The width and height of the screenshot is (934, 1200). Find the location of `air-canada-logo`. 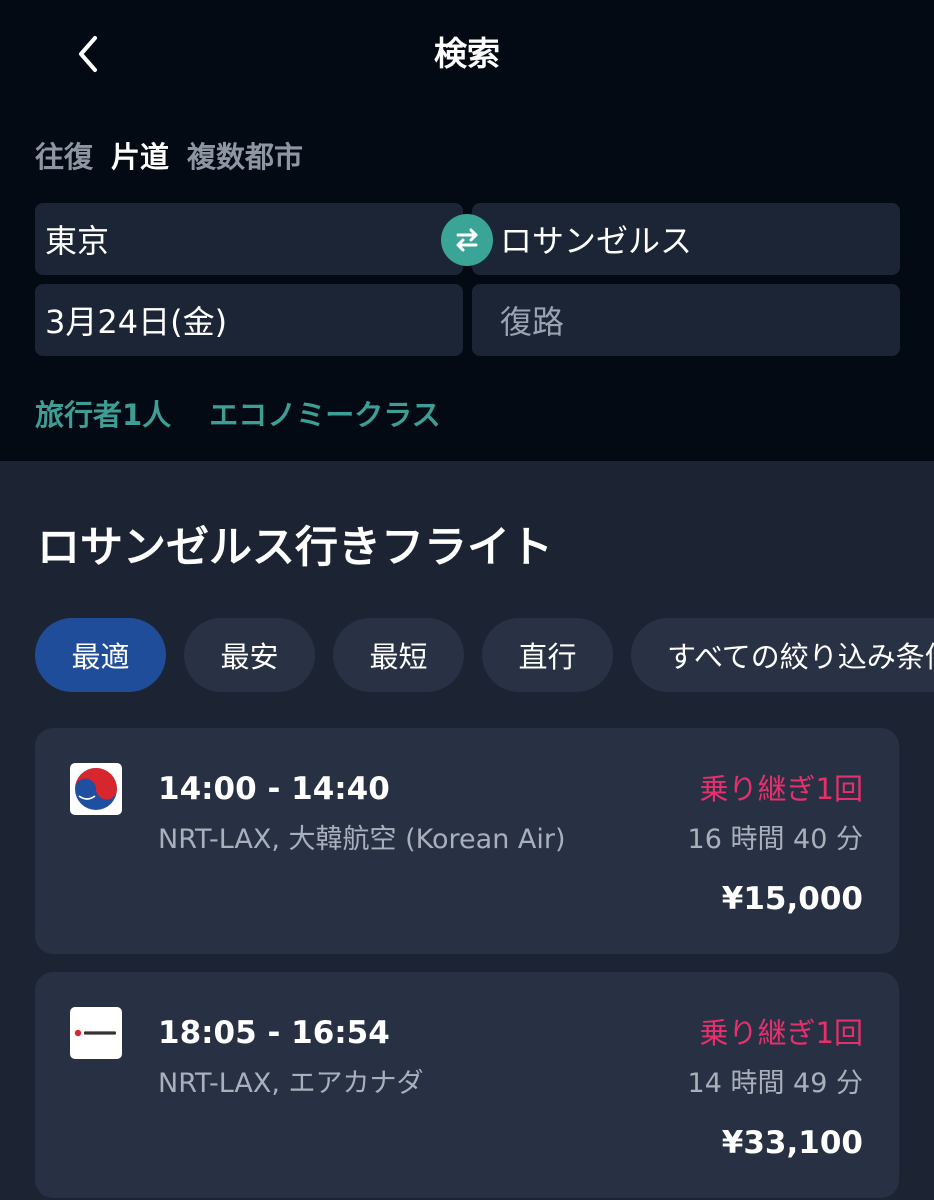

air-canada-logo is located at coordinates (96, 1033).